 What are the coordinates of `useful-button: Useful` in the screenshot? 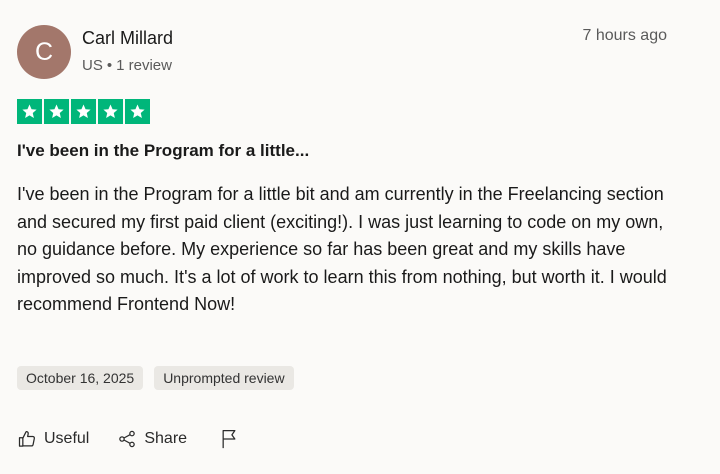 It's located at (53, 439).